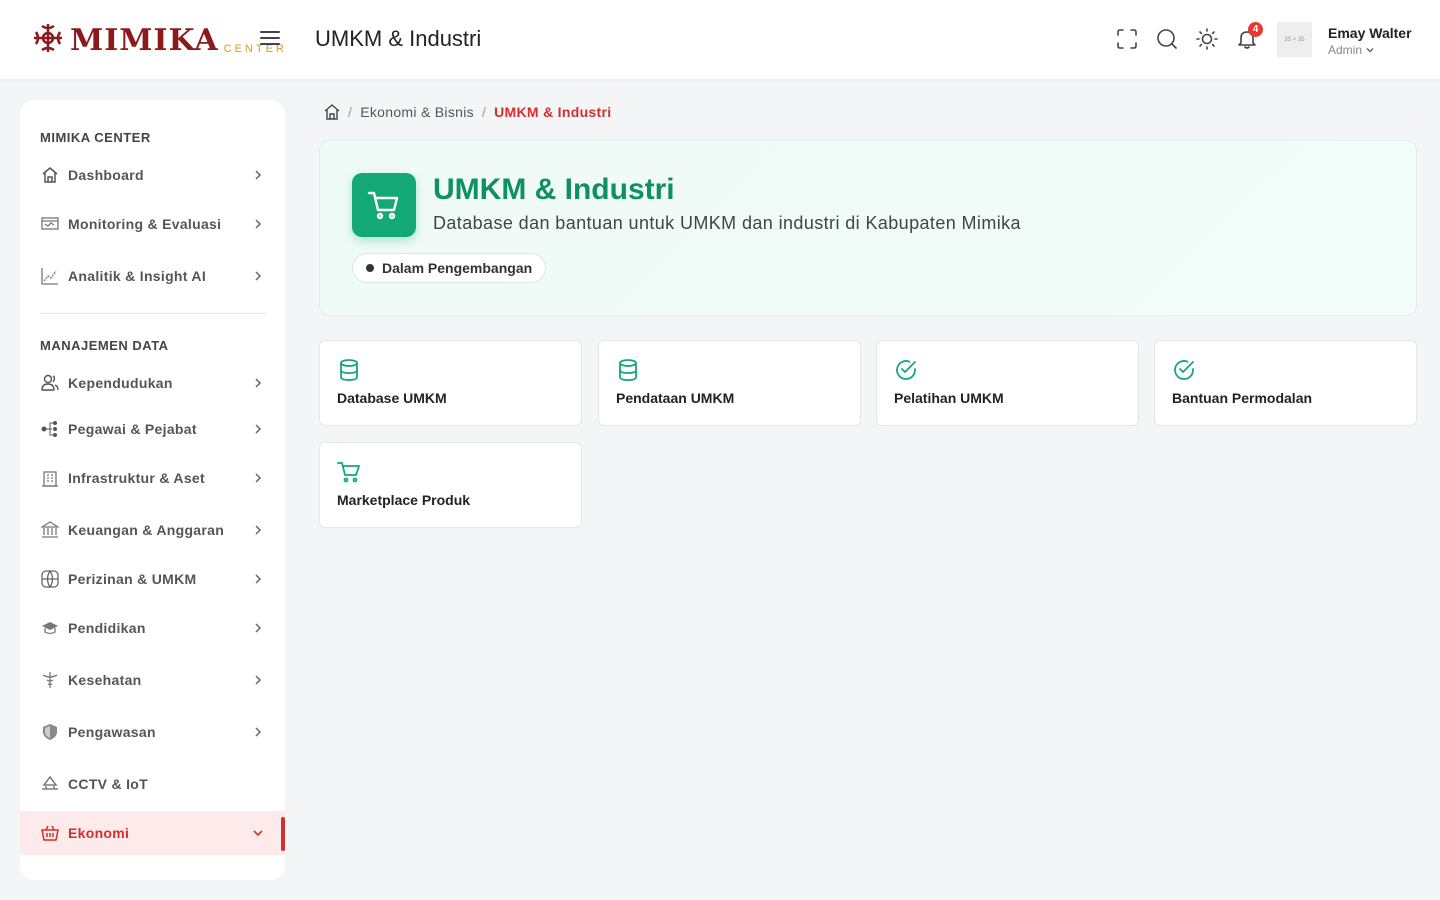 This screenshot has height=900, width=1440. What do you see at coordinates (50, 579) in the screenshot?
I see `globe-icon` at bounding box center [50, 579].